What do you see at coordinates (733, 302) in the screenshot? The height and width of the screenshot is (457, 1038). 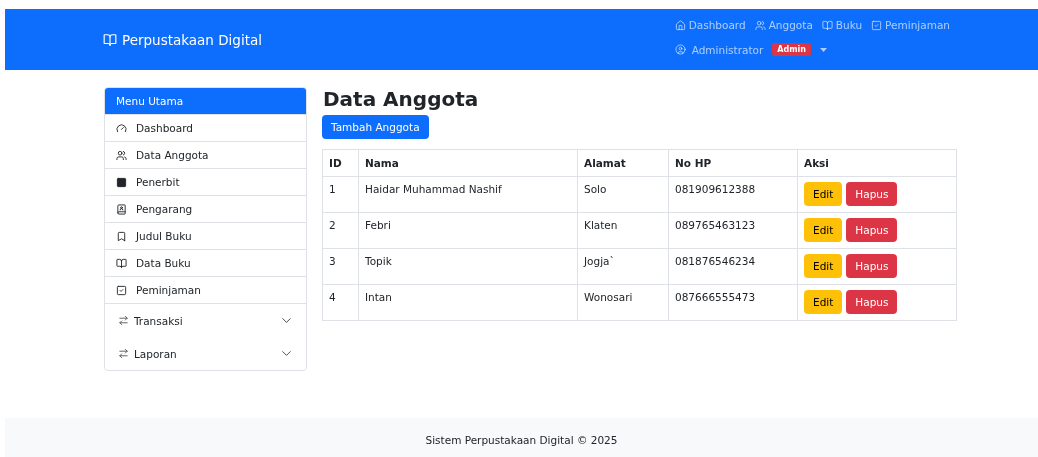 I see `table-cell: 087666555473` at bounding box center [733, 302].